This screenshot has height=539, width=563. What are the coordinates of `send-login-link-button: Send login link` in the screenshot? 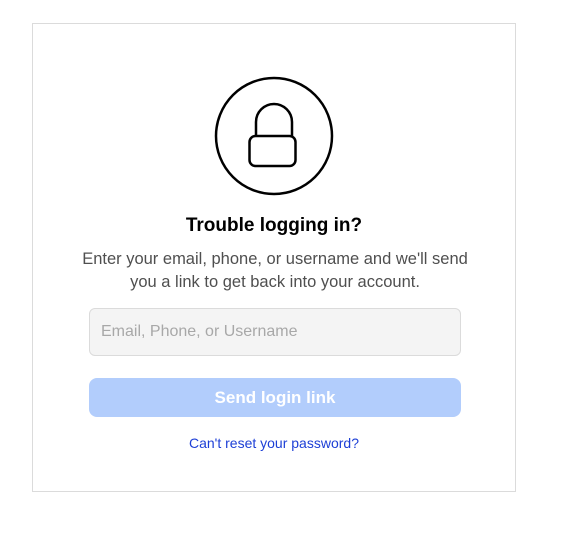 It's located at (275, 397).